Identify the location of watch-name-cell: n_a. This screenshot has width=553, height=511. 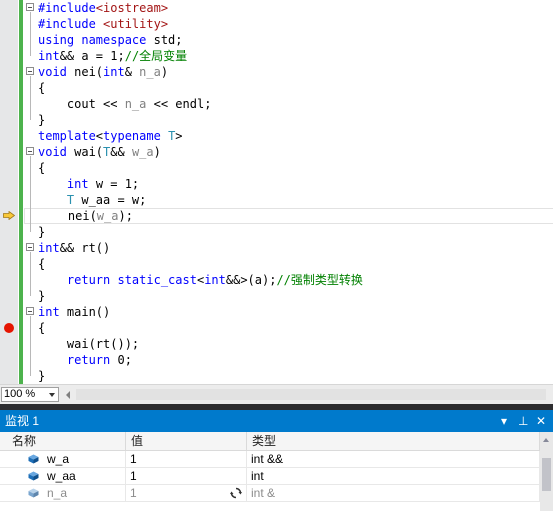
(63, 493).